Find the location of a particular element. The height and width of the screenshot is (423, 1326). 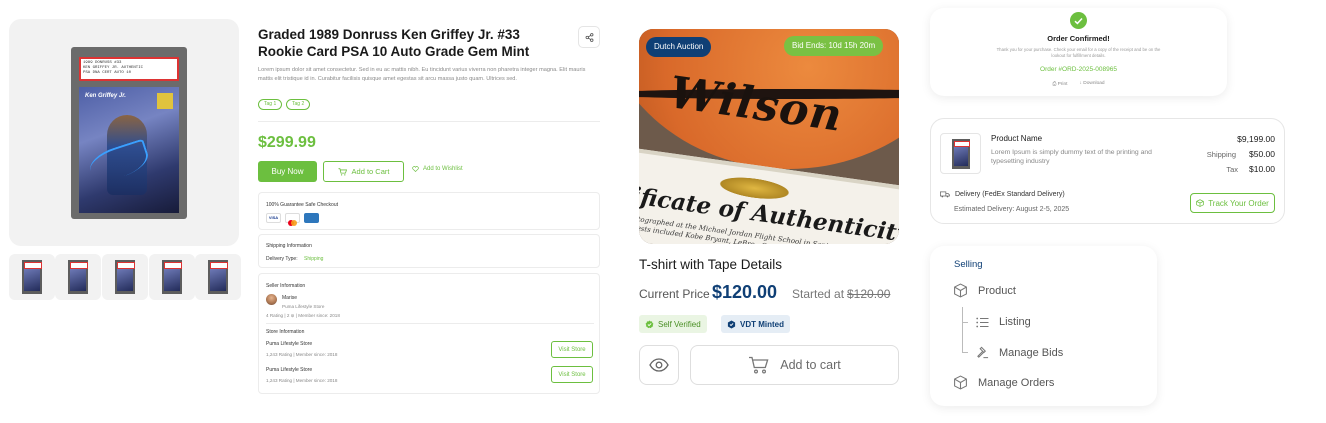

eye-icon is located at coordinates (659, 365).